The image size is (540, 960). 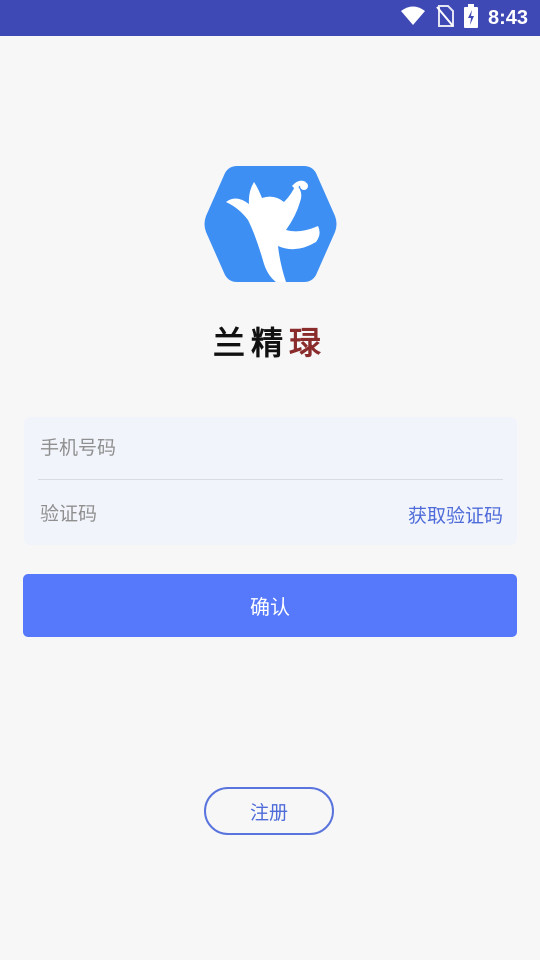 What do you see at coordinates (270, 605) in the screenshot?
I see `confirm-button: 确认` at bounding box center [270, 605].